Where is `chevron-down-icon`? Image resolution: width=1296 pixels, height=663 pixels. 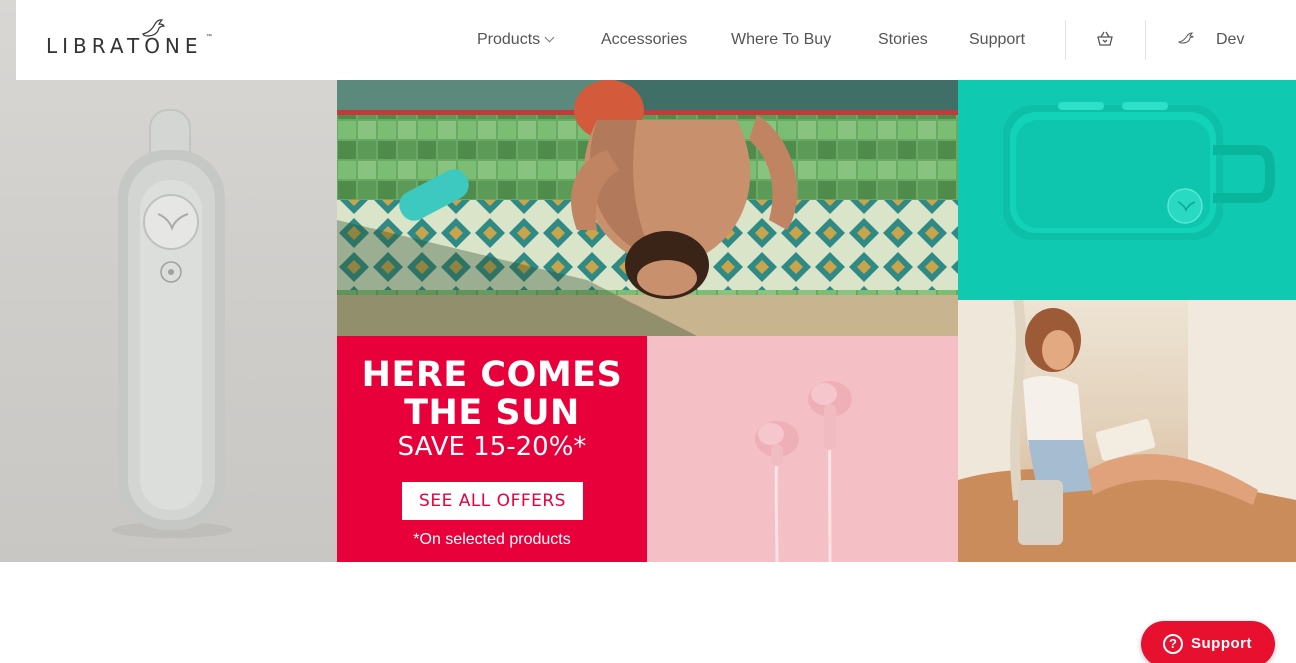
chevron-down-icon is located at coordinates (549, 37).